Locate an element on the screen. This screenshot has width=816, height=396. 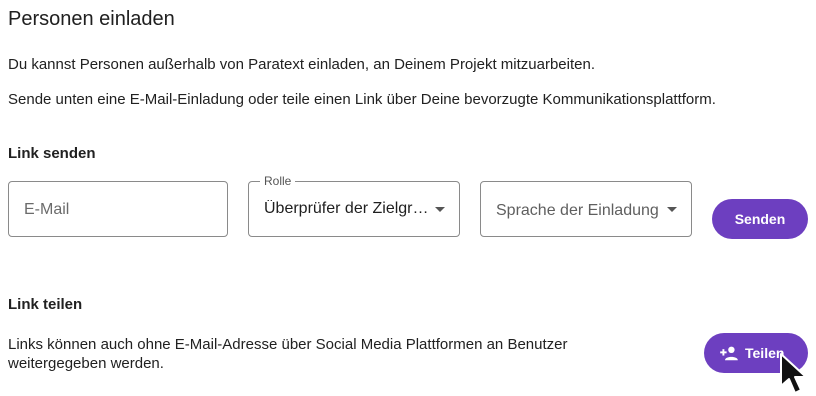
mouse-cursor-icon is located at coordinates (793, 373).